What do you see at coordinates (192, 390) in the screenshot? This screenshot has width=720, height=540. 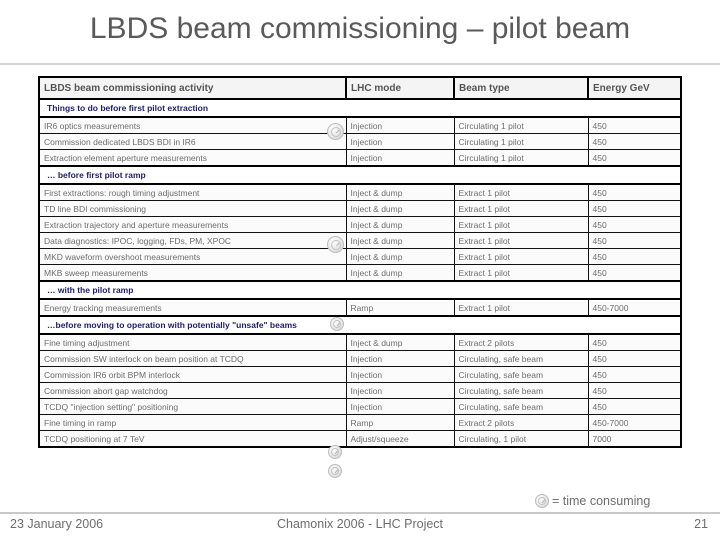 I see `cell-activity: Commission abort gap watchdog` at bounding box center [192, 390].